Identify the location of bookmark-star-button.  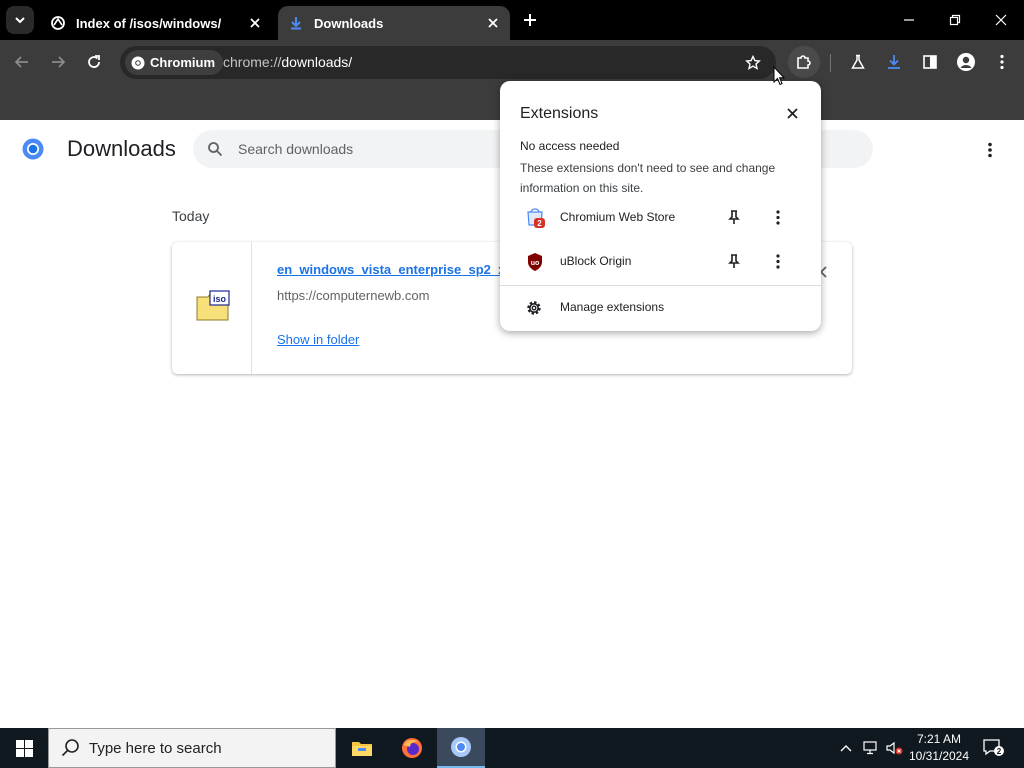
(753, 63).